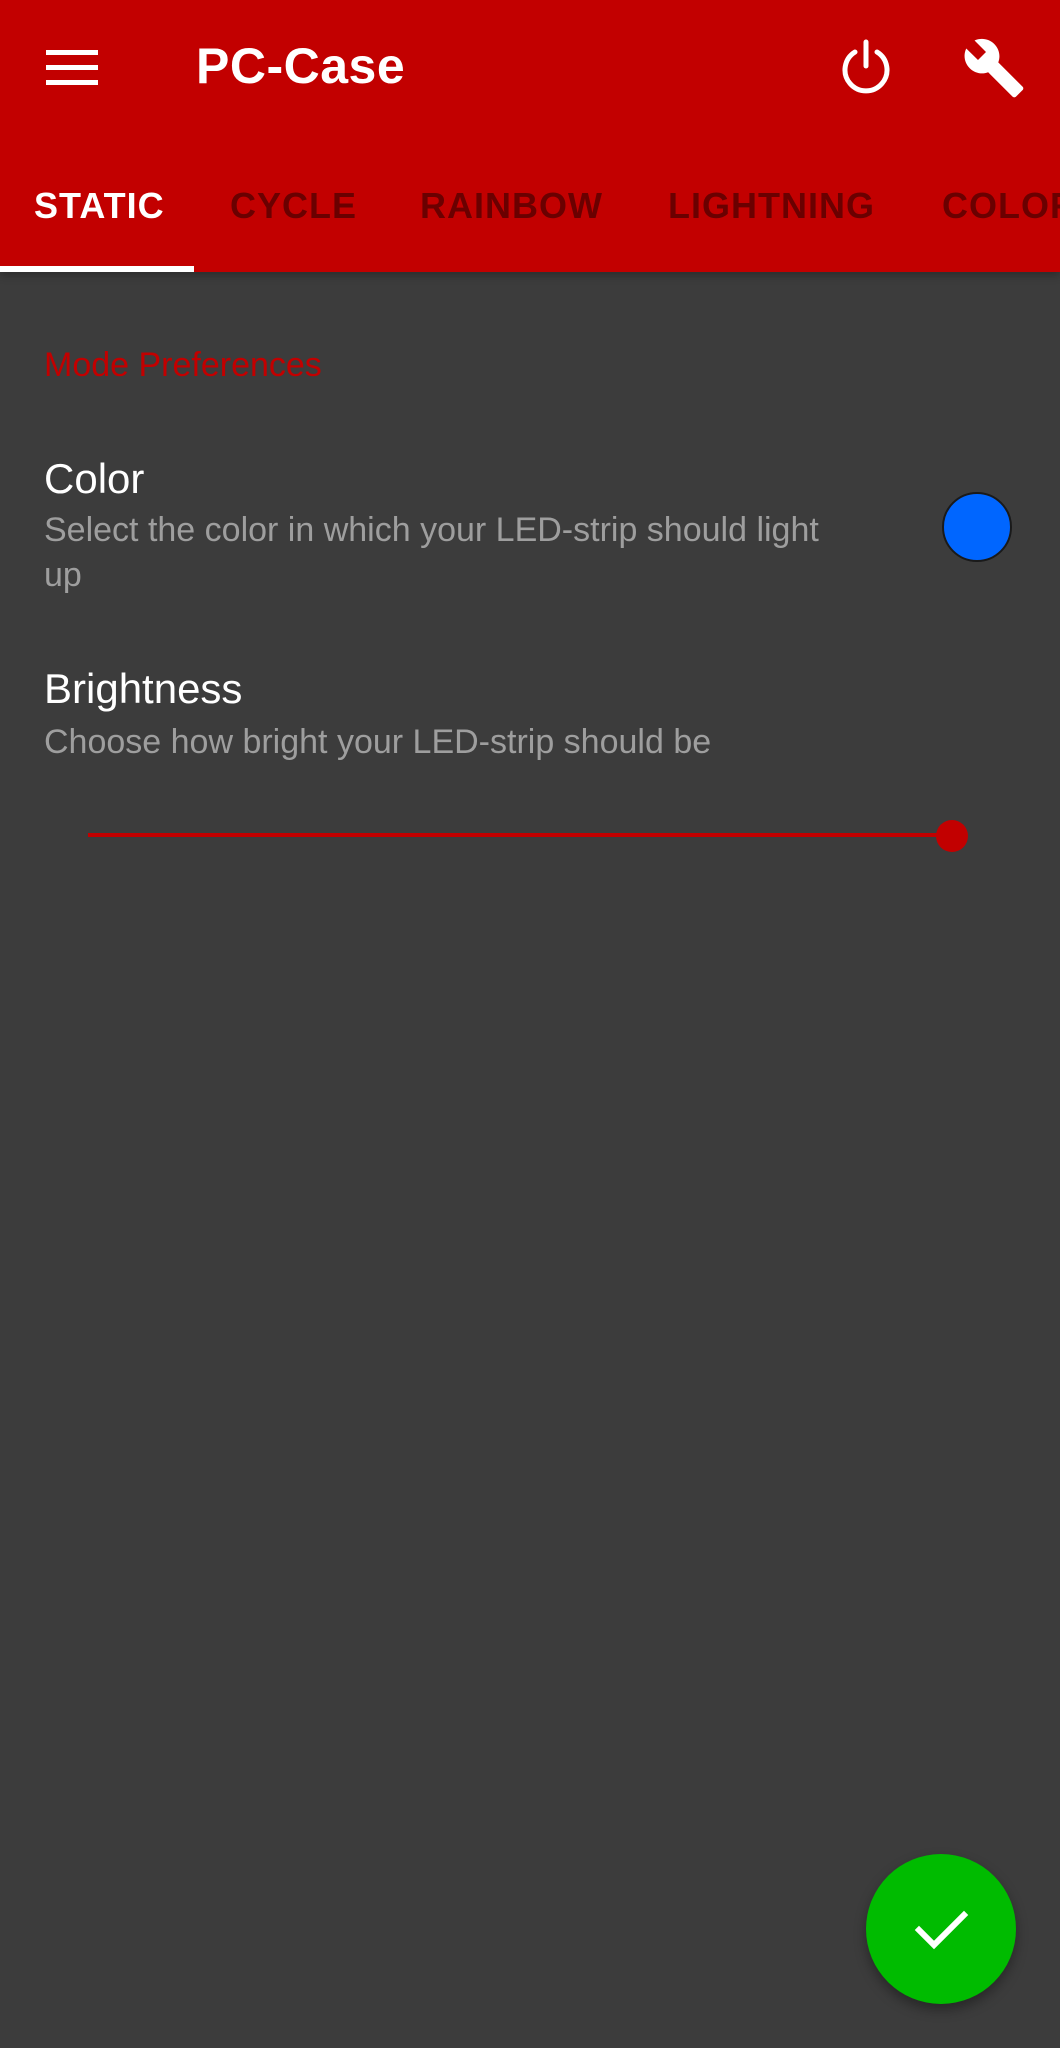  I want to click on brightness-slider, so click(530, 835).